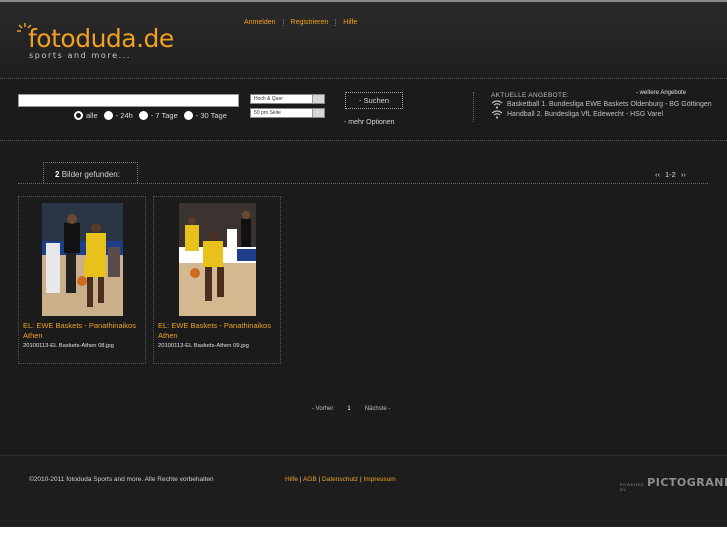 The width and height of the screenshot is (727, 545). What do you see at coordinates (661, 93) in the screenshot?
I see `more-offers-link: - weitere Angebote` at bounding box center [661, 93].